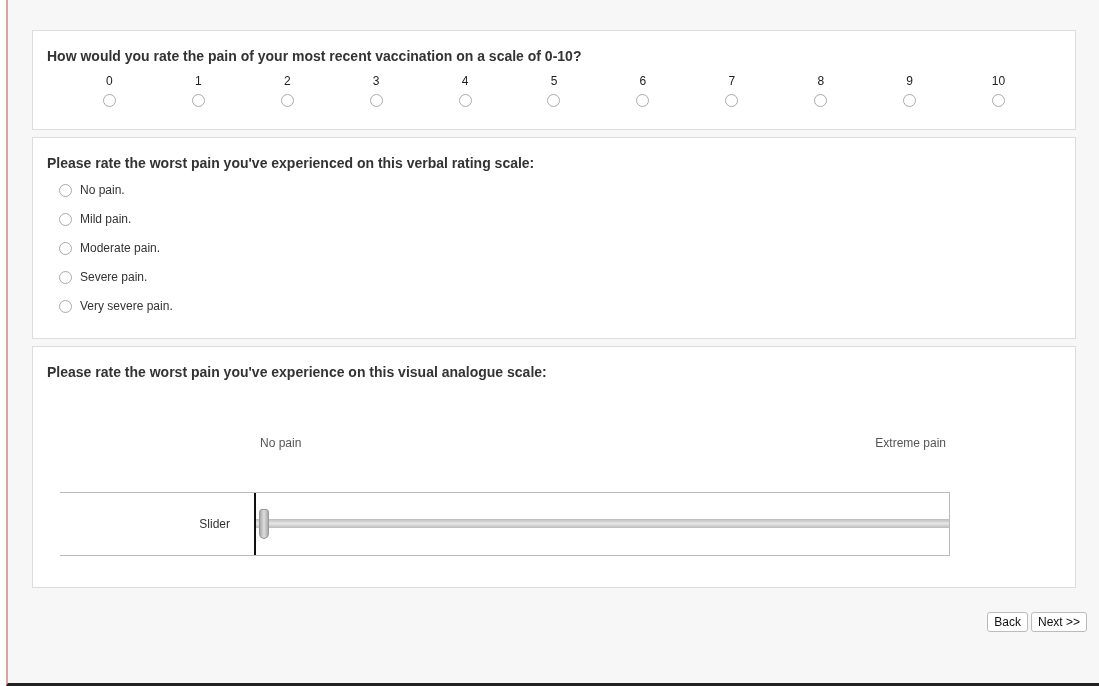 This screenshot has height=686, width=1099. What do you see at coordinates (602, 524) in the screenshot?
I see `slider-track` at bounding box center [602, 524].